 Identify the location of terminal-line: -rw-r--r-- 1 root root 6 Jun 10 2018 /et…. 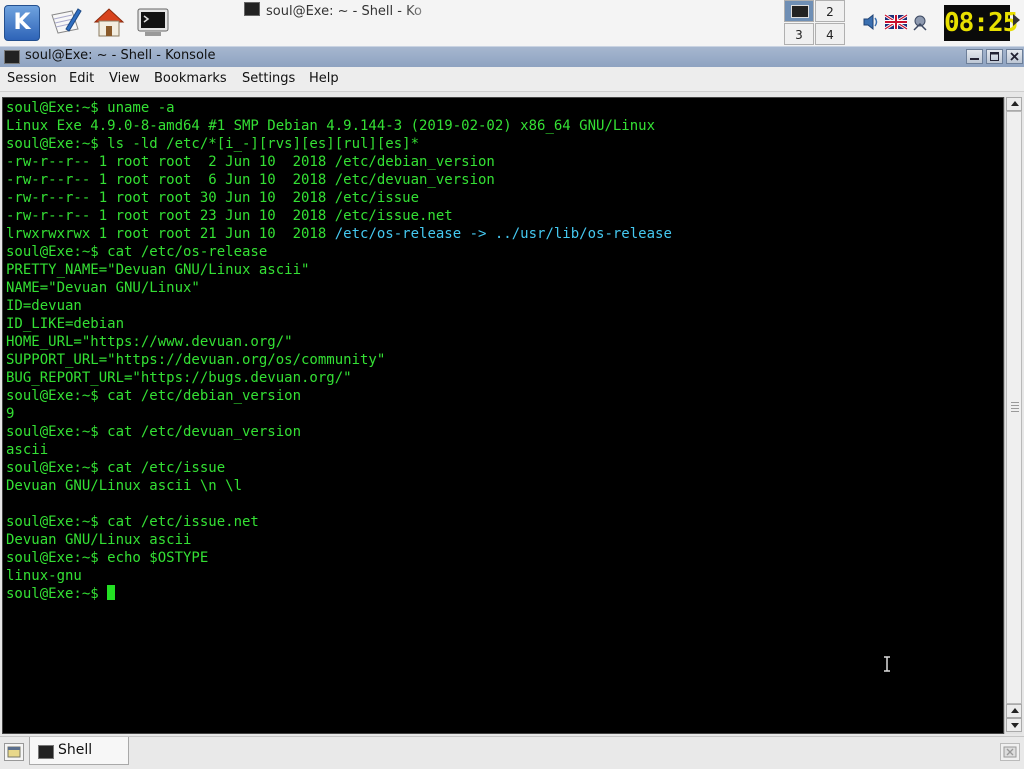
(250, 180).